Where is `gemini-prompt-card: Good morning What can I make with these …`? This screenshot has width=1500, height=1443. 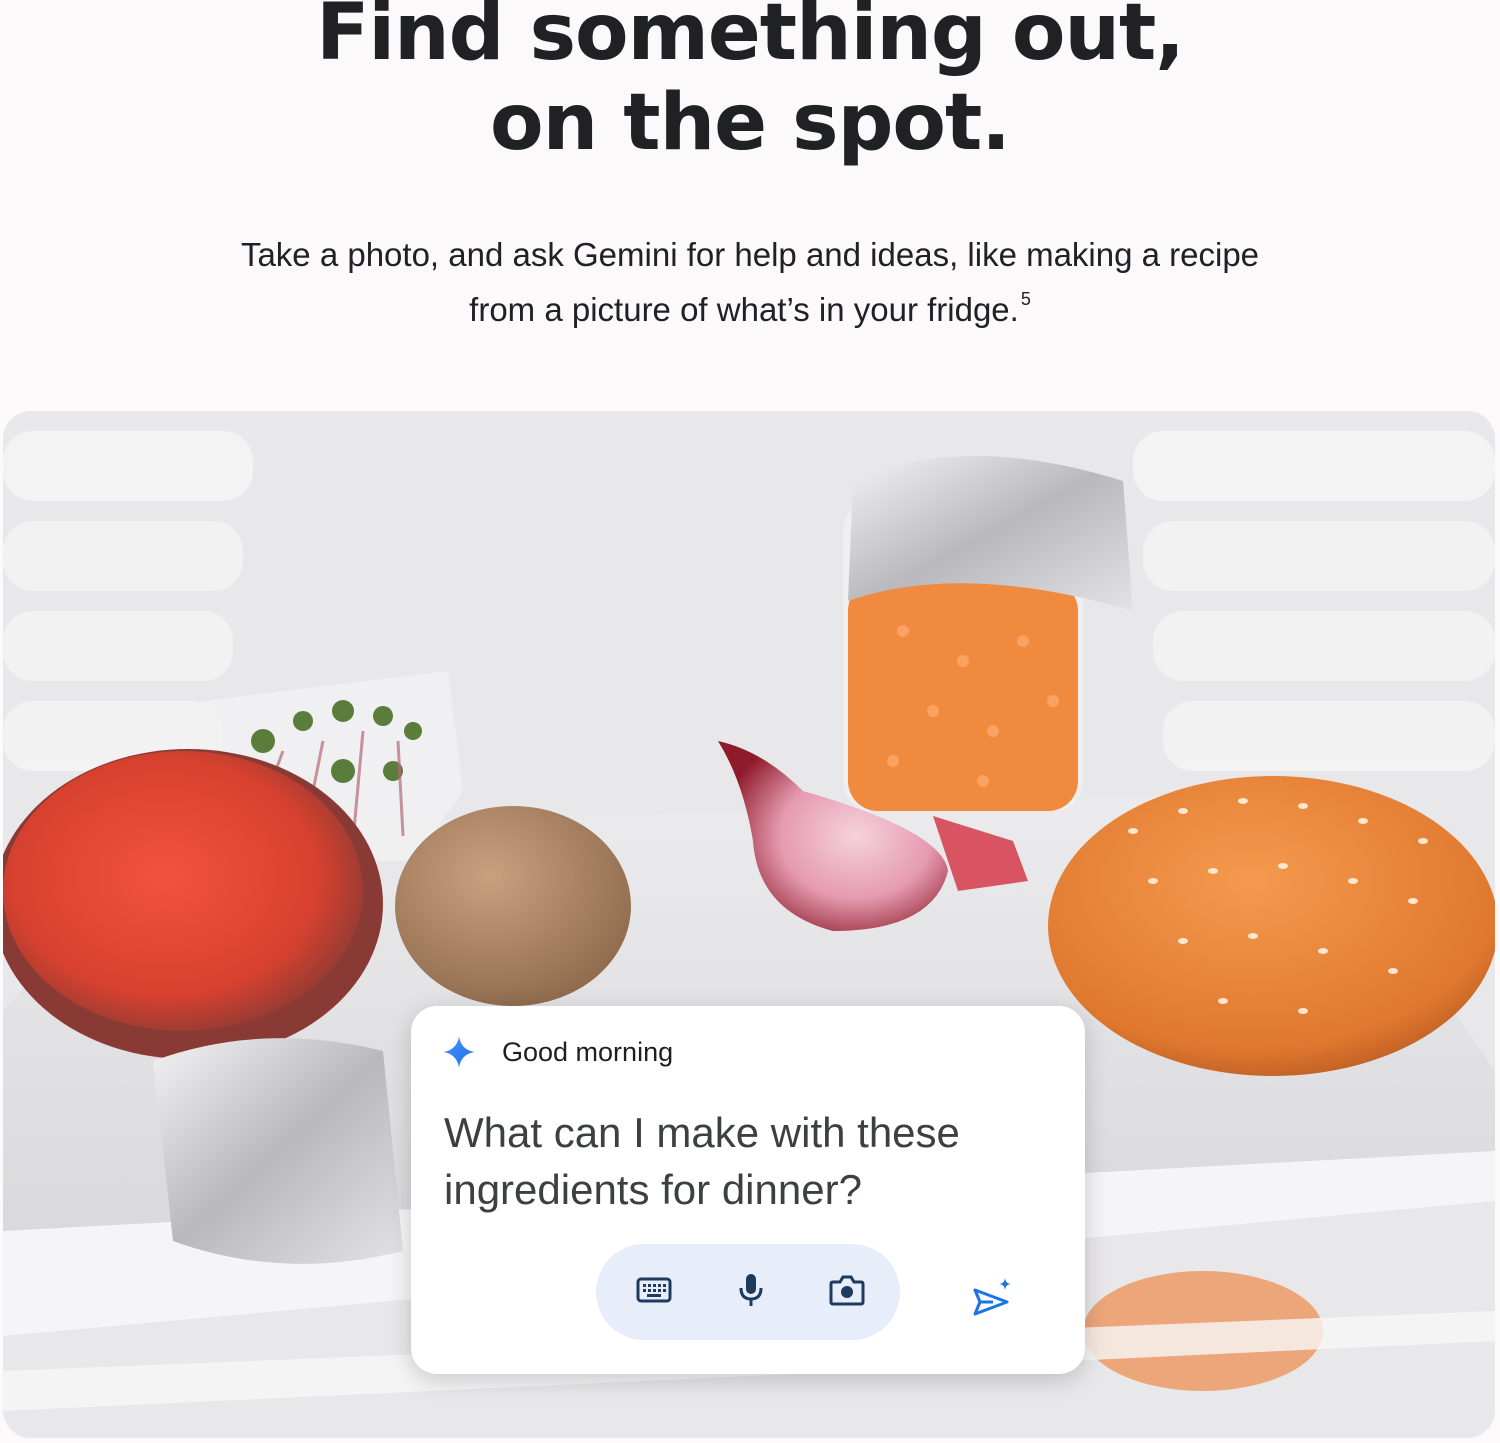 gemini-prompt-card: Good morning What can I make with these … is located at coordinates (748, 1190).